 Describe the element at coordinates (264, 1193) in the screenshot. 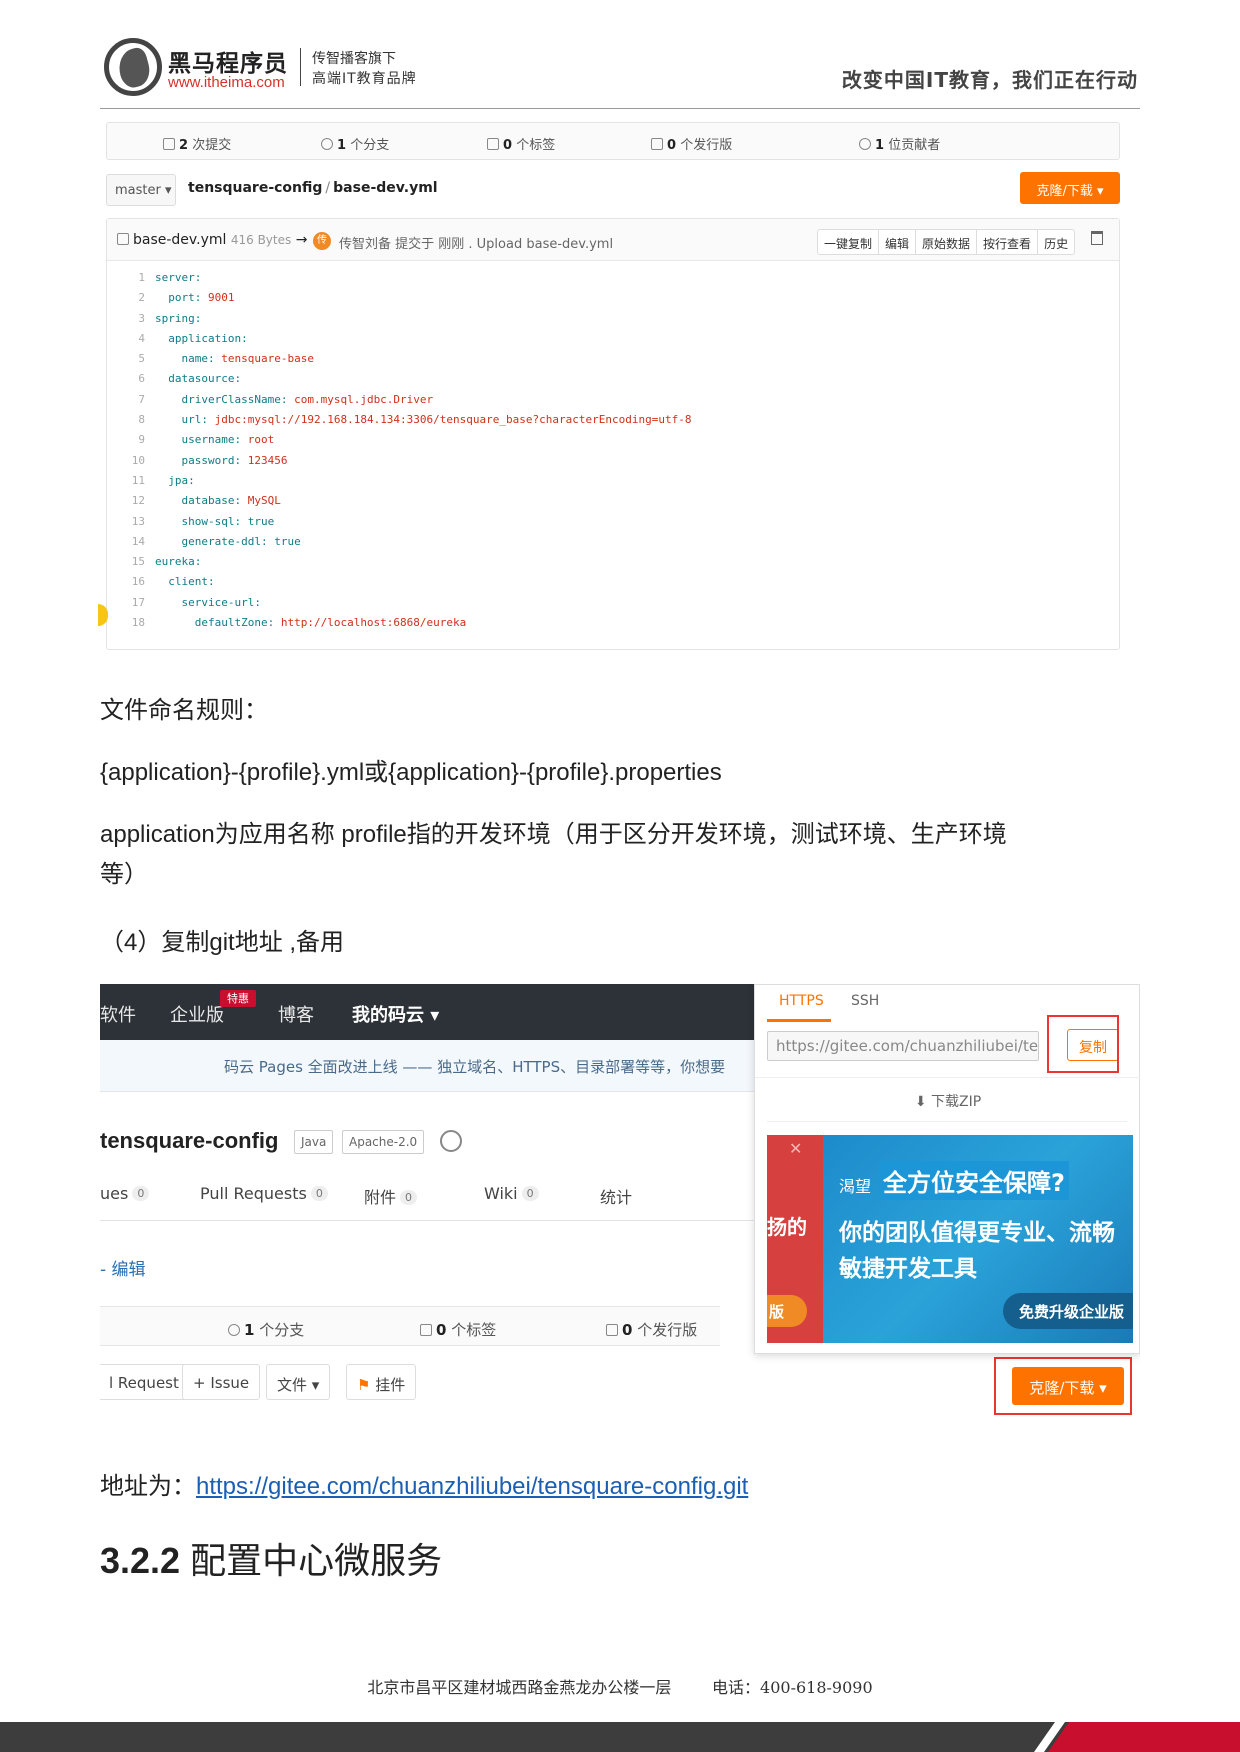

I see `tab-pull-requests: Pull Requests 0` at that location.